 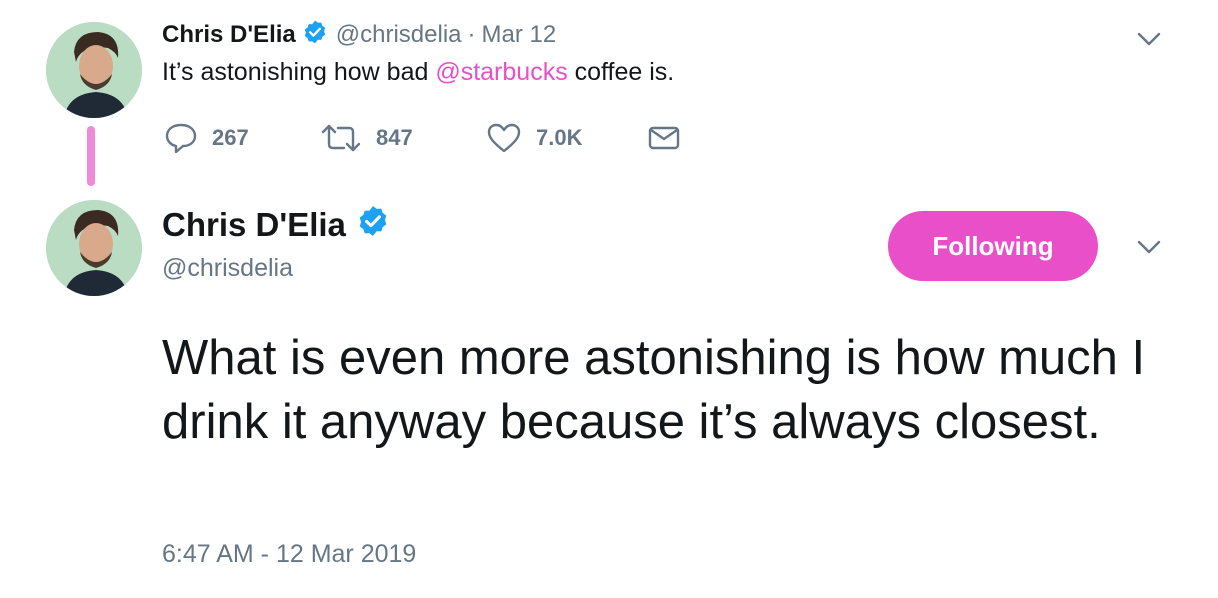 What do you see at coordinates (519, 35) in the screenshot?
I see `parent-tweet-date: Mar 12` at bounding box center [519, 35].